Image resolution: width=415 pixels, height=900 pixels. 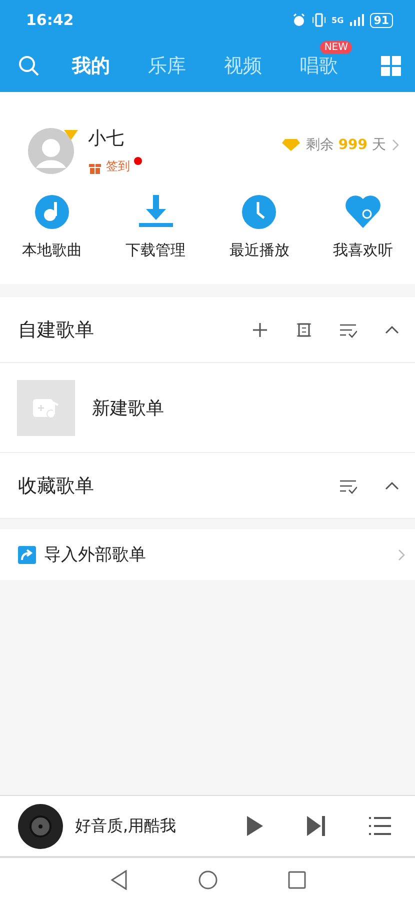 What do you see at coordinates (363, 226) in the screenshot?
I see `shortcut-button: 我喜欢听` at bounding box center [363, 226].